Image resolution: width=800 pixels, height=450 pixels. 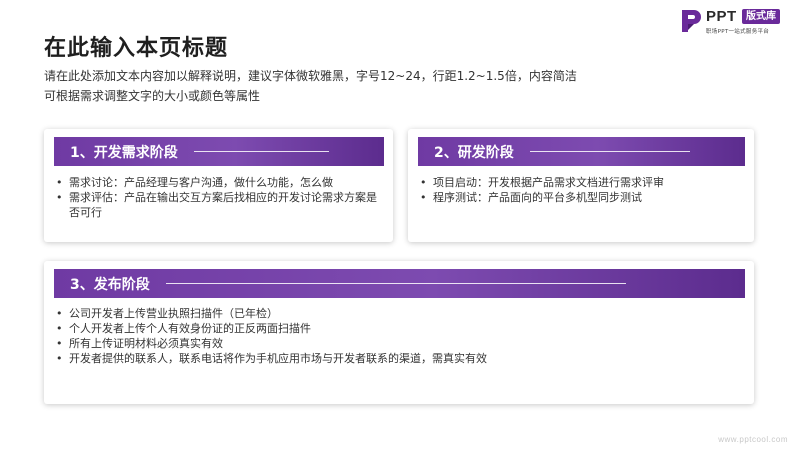 What do you see at coordinates (583, 182) in the screenshot?
I see `list-item: 项目启动：开发根据产品需求文档进行需求评审` at bounding box center [583, 182].